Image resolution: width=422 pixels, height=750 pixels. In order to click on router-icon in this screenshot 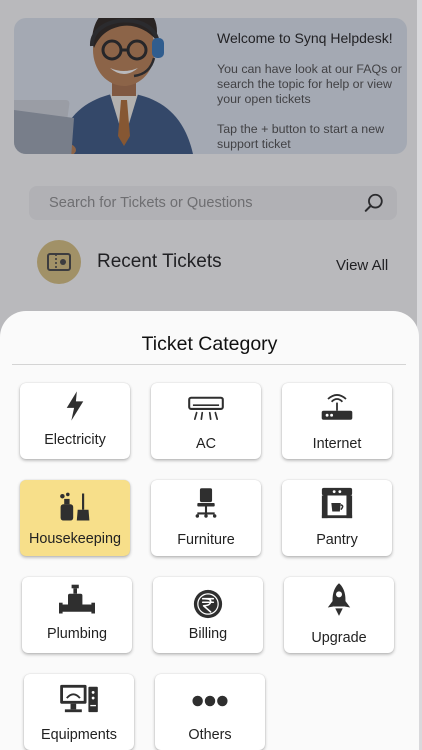, I will do `click(337, 407)`.